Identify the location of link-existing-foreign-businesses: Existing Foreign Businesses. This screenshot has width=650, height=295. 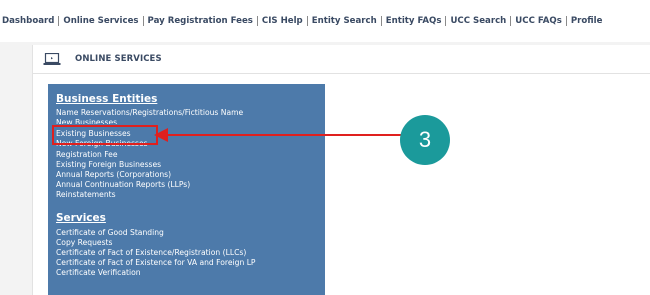
(108, 164).